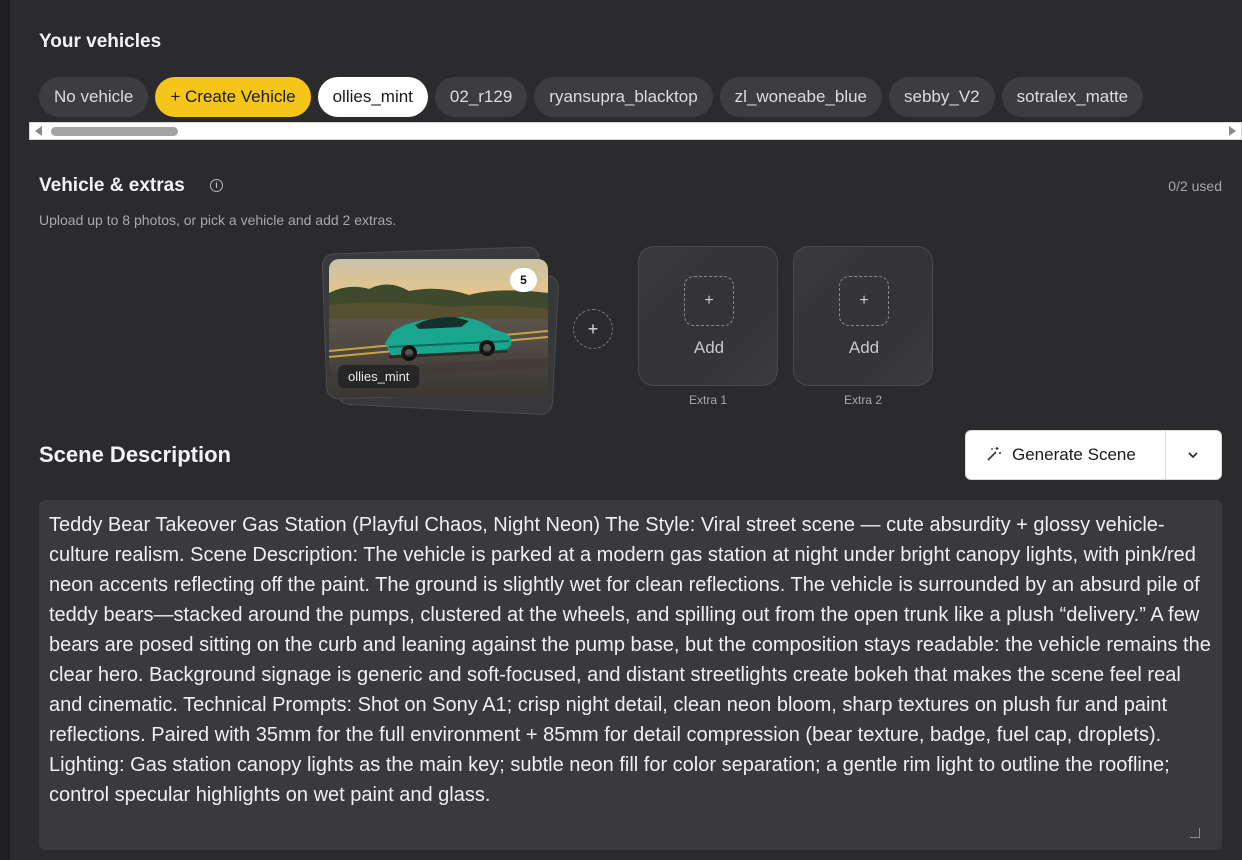 The image size is (1242, 860). What do you see at coordinates (709, 347) in the screenshot?
I see `extra-slot-1-add-label: Add` at bounding box center [709, 347].